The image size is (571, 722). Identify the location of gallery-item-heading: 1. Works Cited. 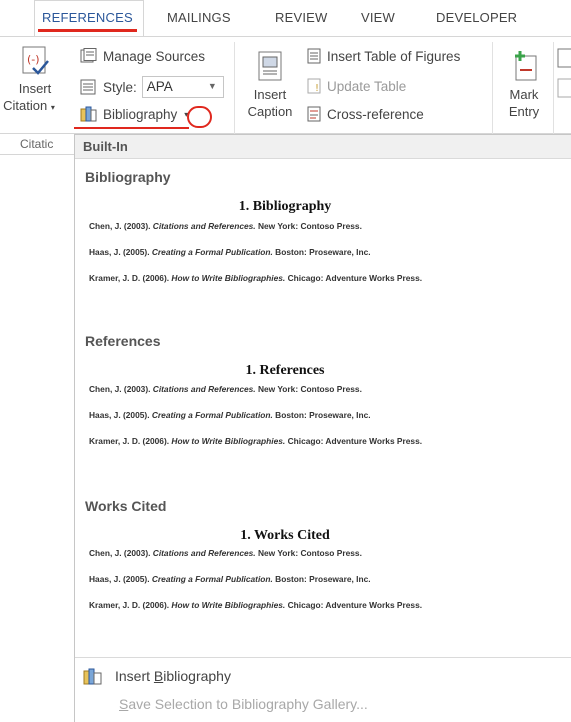
(285, 535).